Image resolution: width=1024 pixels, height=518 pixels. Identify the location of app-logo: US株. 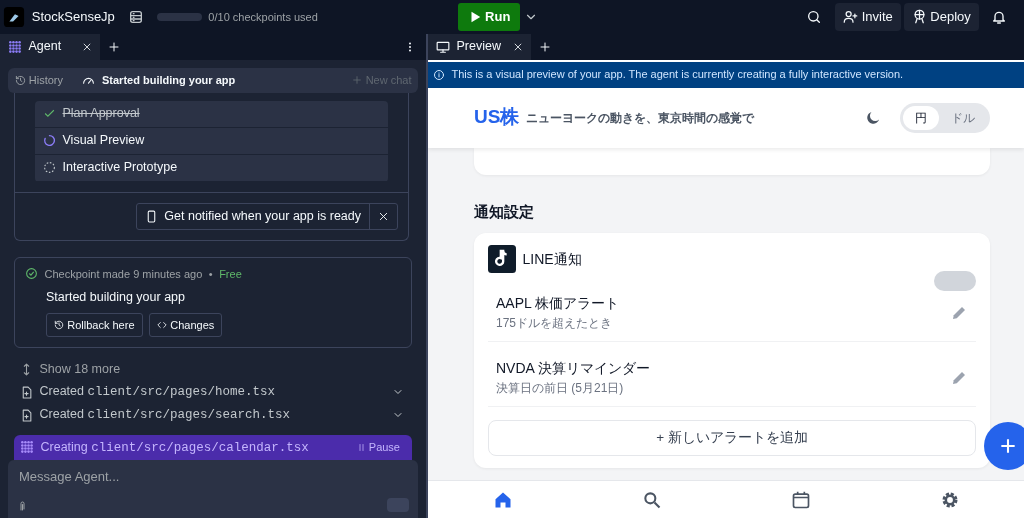
(497, 117).